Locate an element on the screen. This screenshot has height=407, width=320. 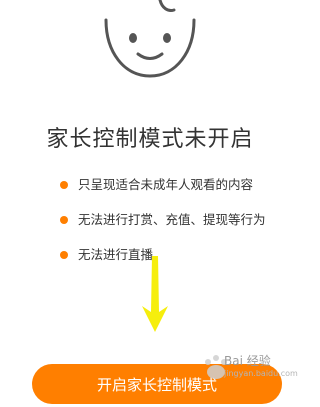
feature-item: 只呈现适合未成年人观看的内容 is located at coordinates (157, 185).